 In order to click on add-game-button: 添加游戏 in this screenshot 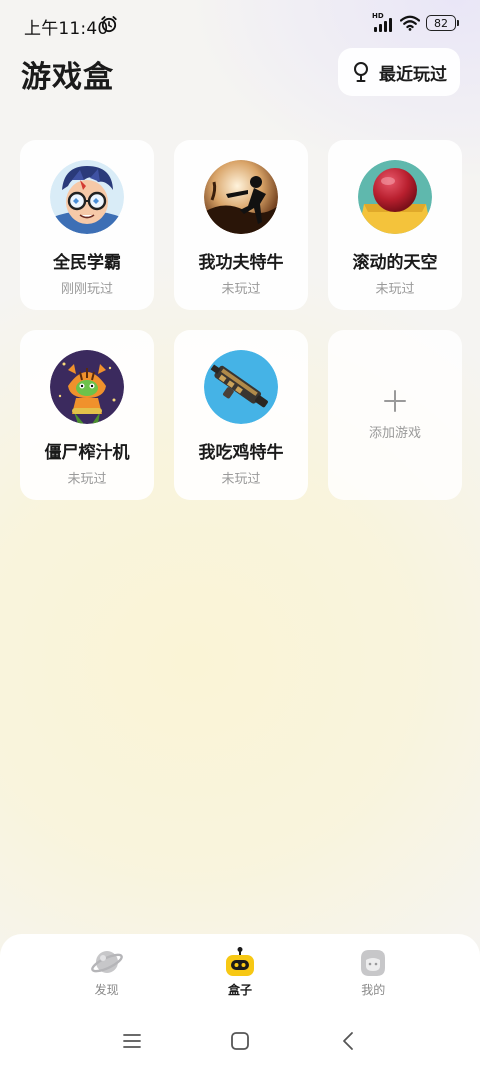, I will do `click(395, 415)`.